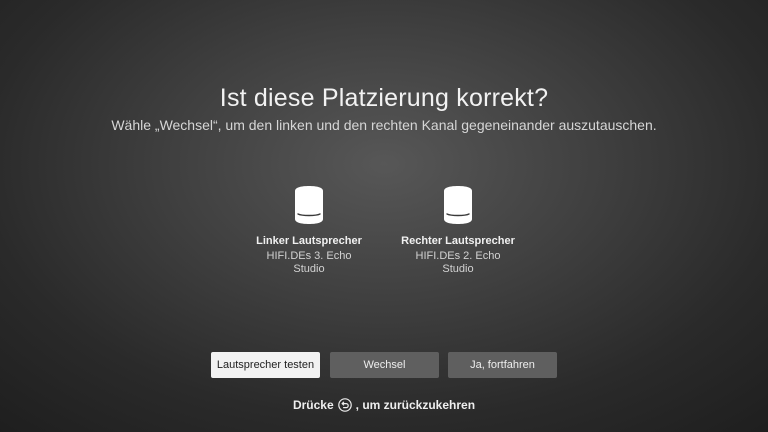  Describe the element at coordinates (458, 241) in the screenshot. I see `right-speaker-label: Rechter Lautsprecher` at that location.